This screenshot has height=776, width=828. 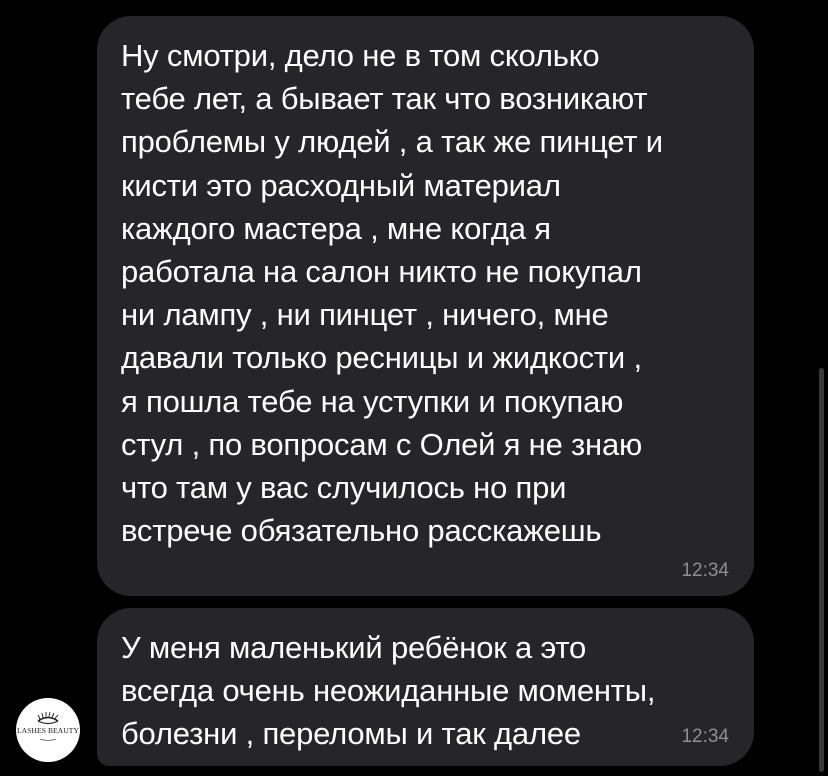 I want to click on sender-avatar: LASHES BEAUTY, so click(x=48, y=730).